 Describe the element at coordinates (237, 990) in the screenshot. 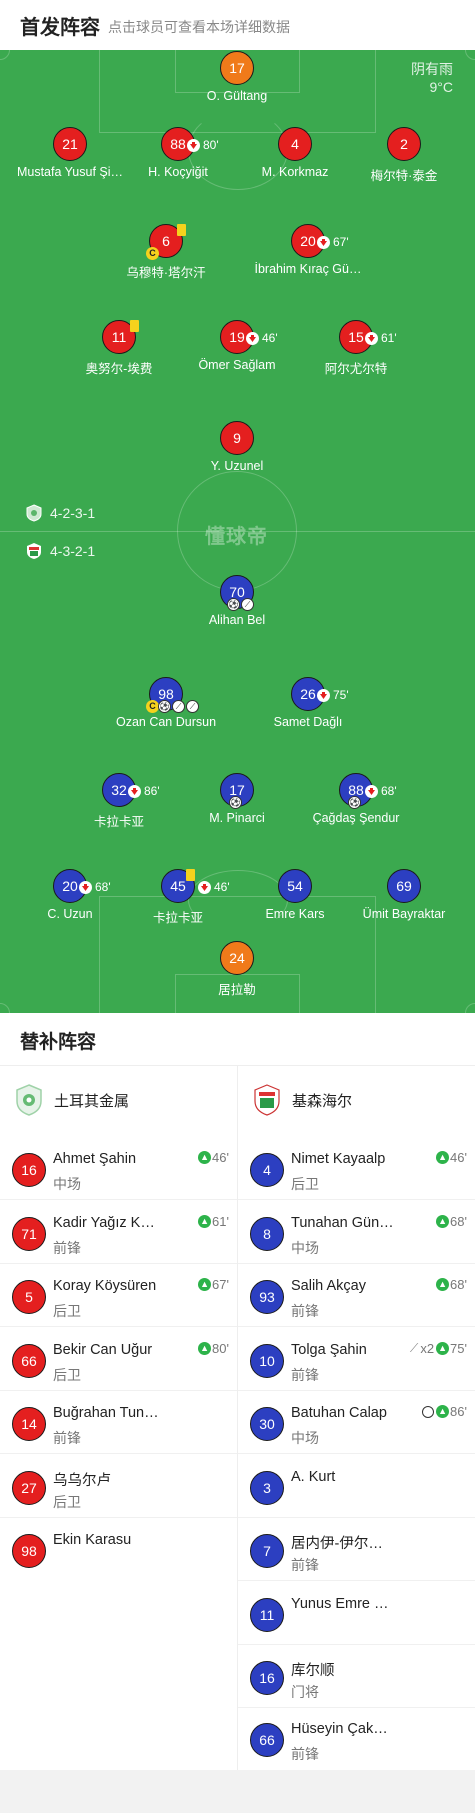

I see `player-name: 居拉勒` at that location.